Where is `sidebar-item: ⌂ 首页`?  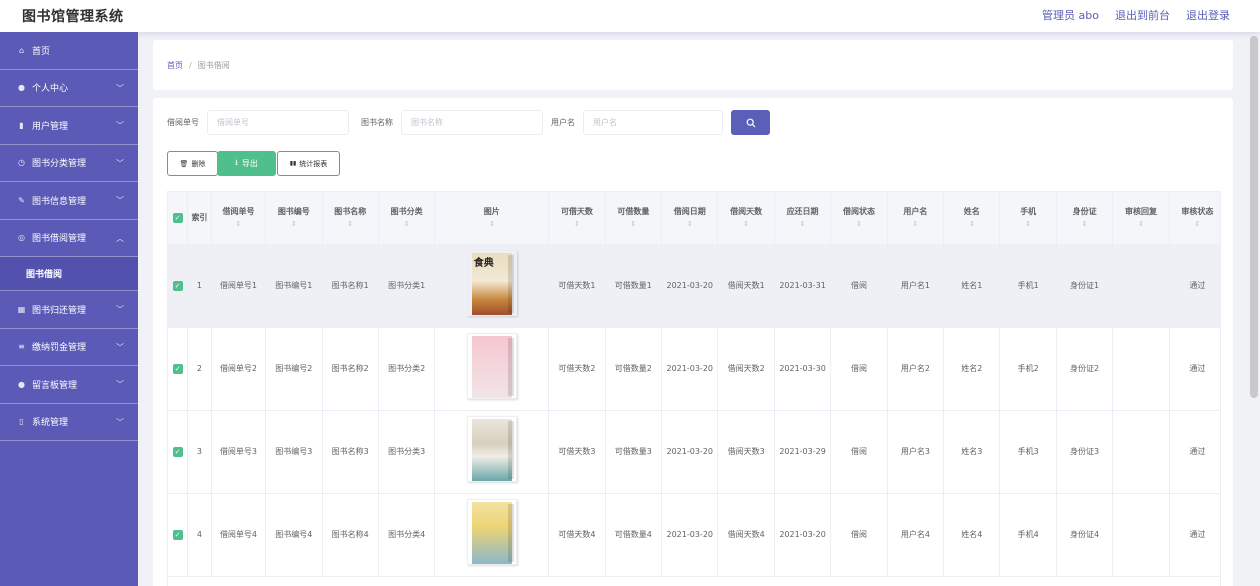
sidebar-item: ⌂ 首页 is located at coordinates (69, 51).